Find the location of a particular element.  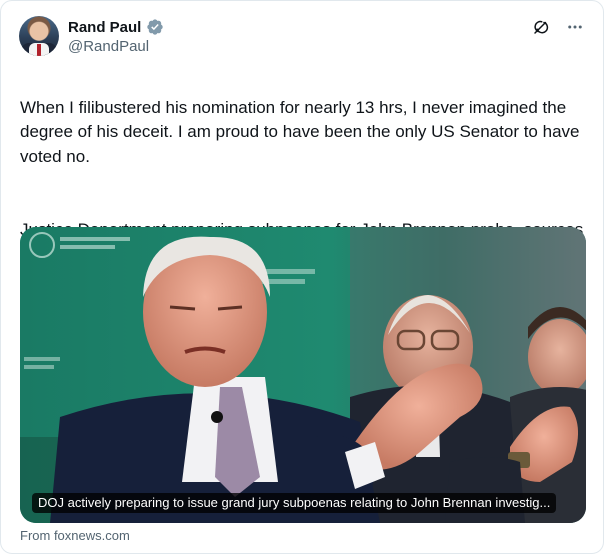

link-card-source: From foxnews.com is located at coordinates (75, 535).